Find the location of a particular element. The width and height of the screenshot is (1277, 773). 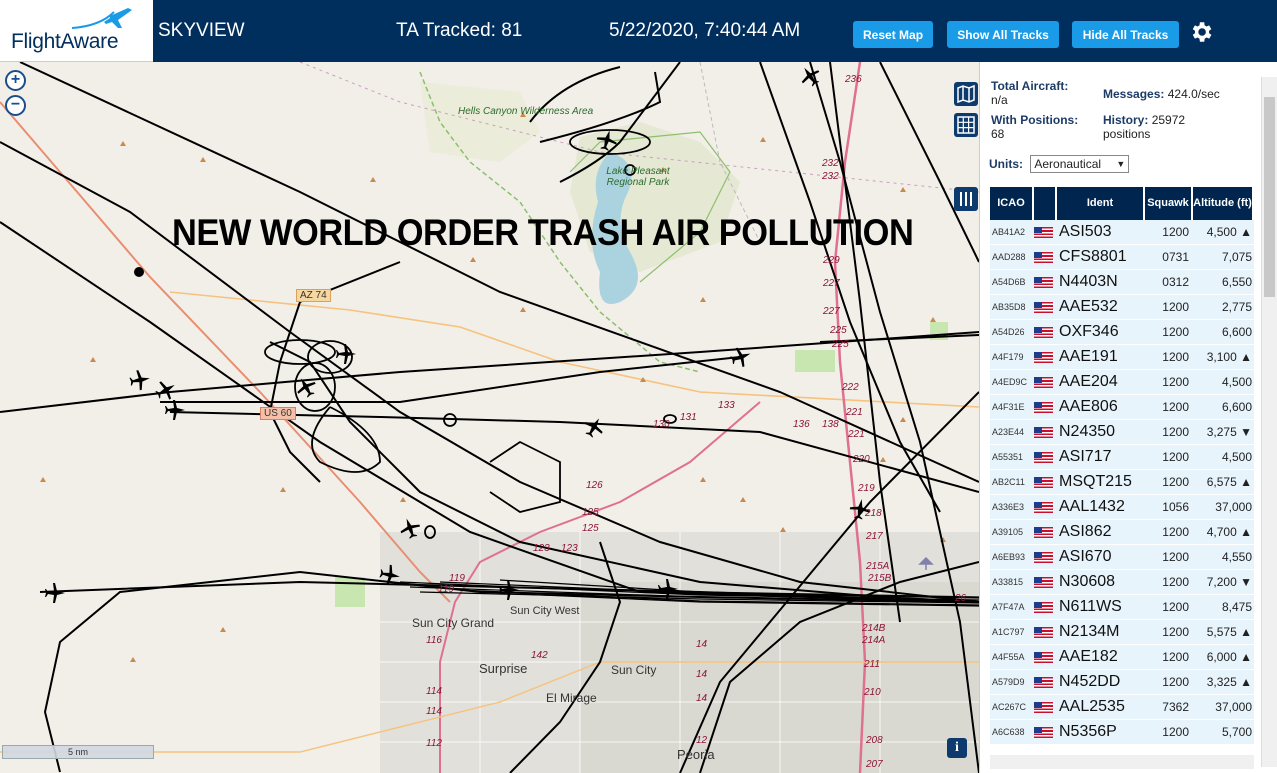

app-name: SKYVIEW is located at coordinates (201, 30).